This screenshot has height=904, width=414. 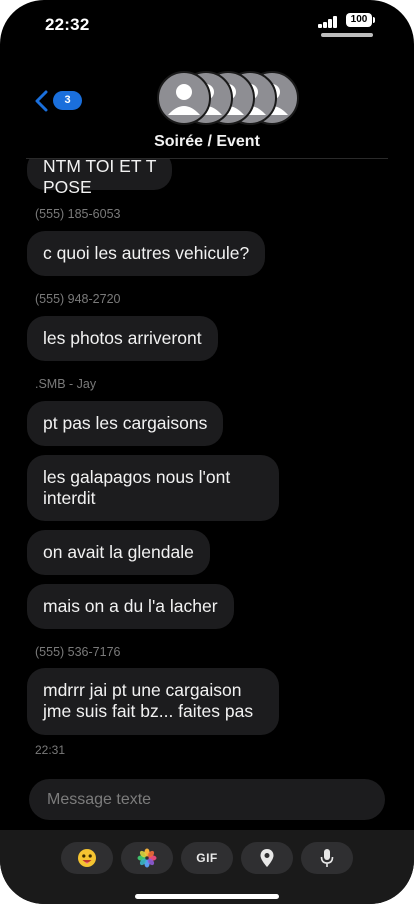 I want to click on gif-button: GIF, so click(x=207, y=858).